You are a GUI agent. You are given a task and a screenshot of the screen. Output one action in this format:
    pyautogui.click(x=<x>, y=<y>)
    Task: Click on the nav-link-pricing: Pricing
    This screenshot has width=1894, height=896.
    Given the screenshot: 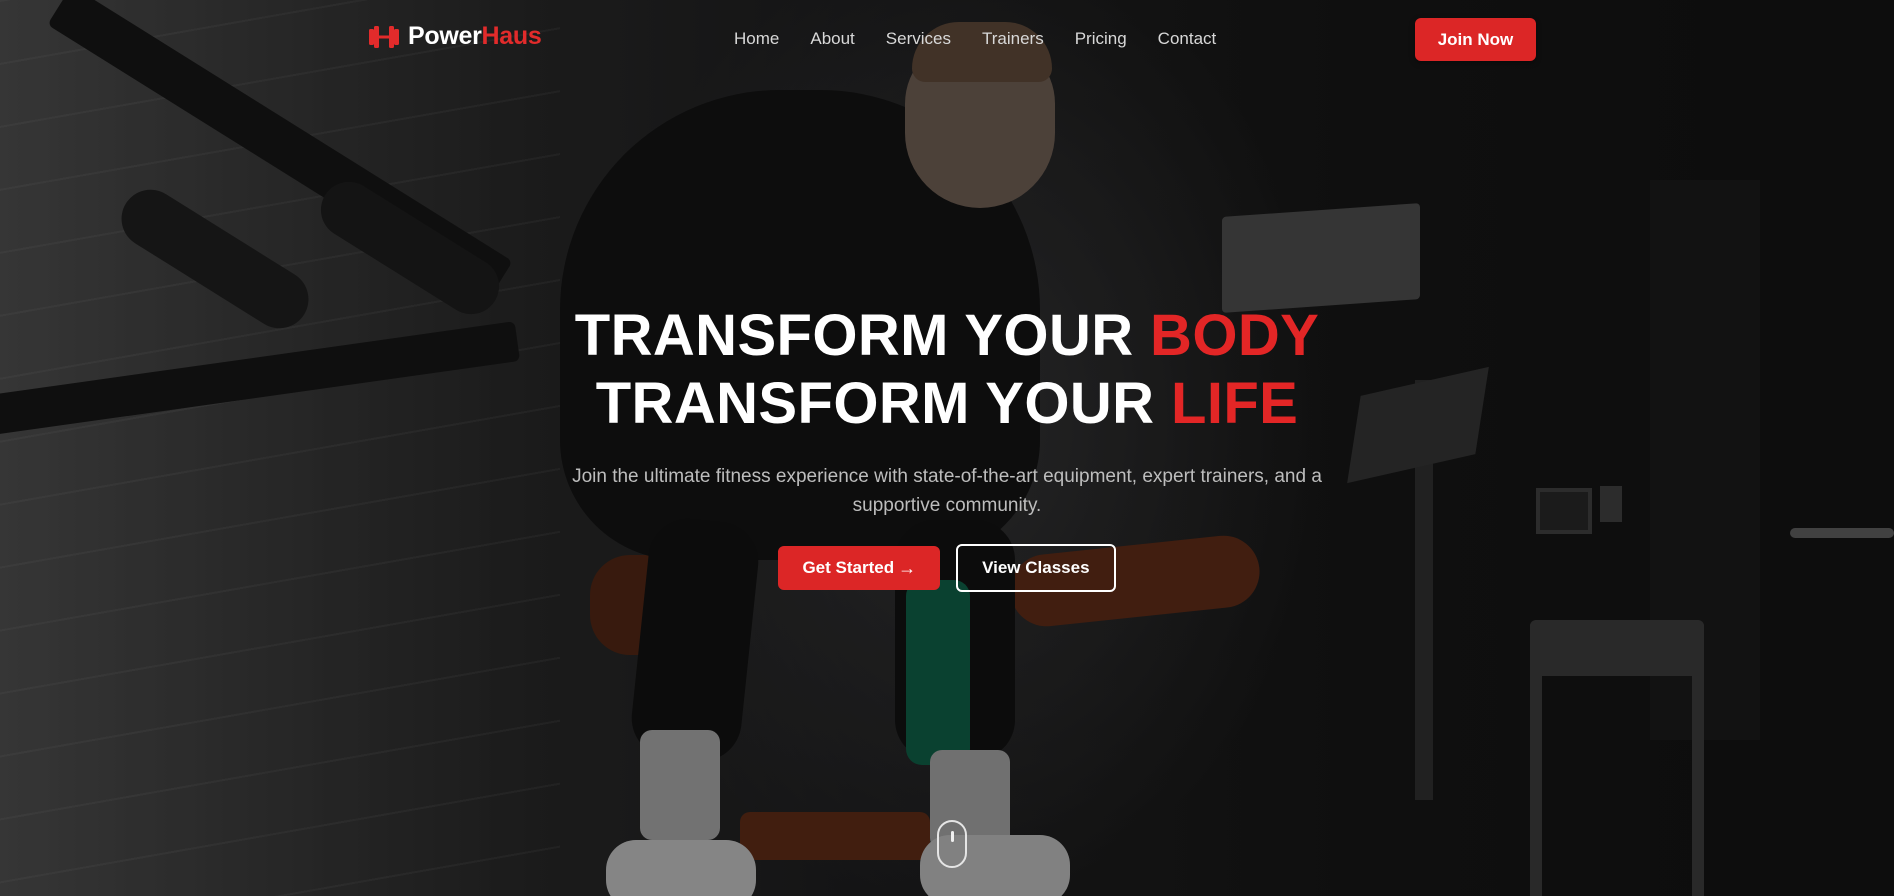 What is the action you would take?
    pyautogui.click(x=1101, y=39)
    